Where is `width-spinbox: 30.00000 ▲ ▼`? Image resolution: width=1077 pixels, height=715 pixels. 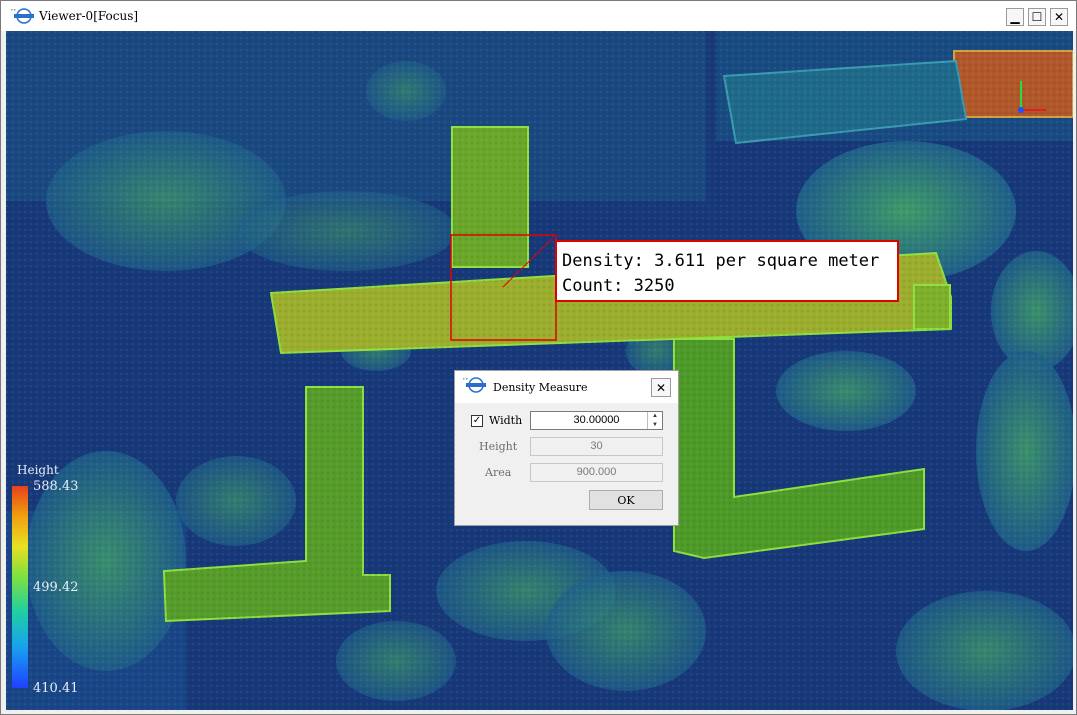 width-spinbox: 30.00000 ▲ ▼ is located at coordinates (596, 420).